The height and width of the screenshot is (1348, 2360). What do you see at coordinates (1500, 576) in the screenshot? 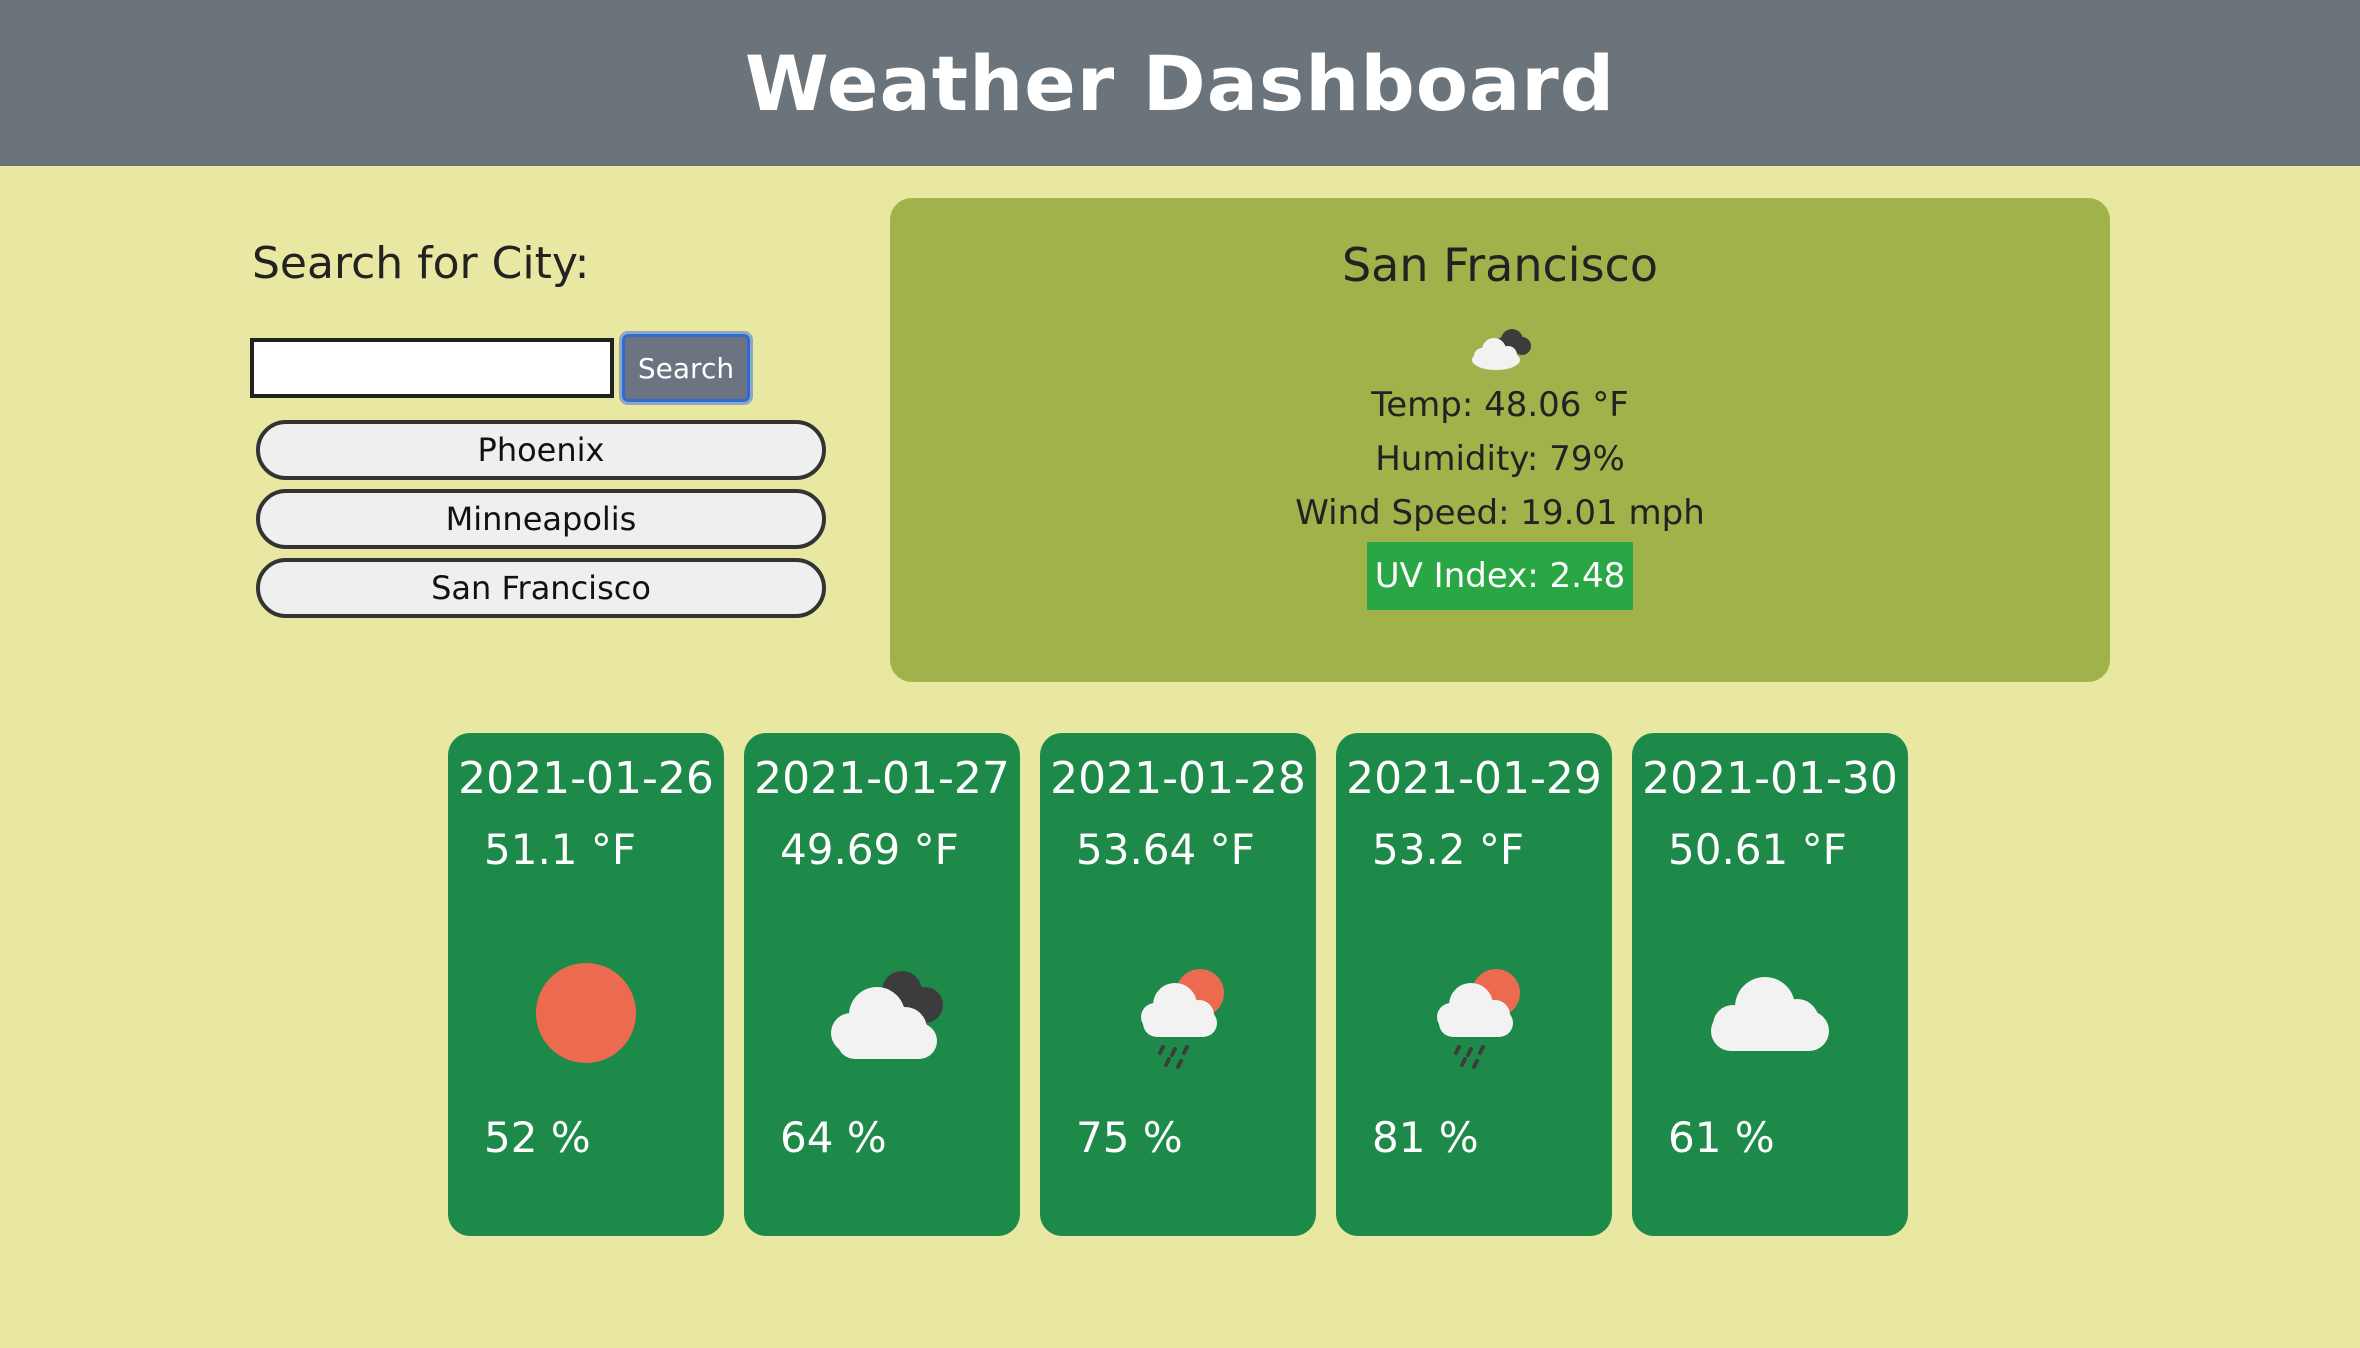
I see `uv-index-badge: UV Index: 2.48` at bounding box center [1500, 576].